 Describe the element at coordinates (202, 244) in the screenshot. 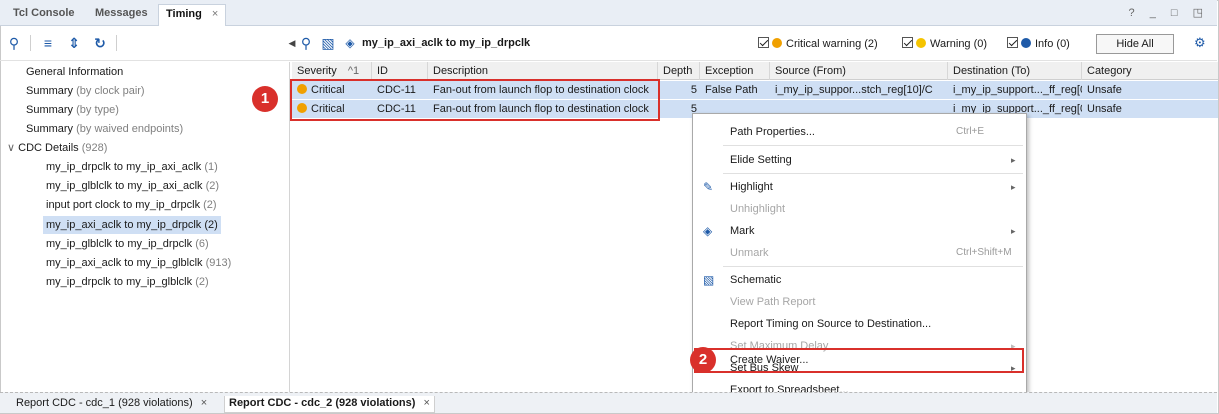

I see `tree-item-count: (6)` at that location.